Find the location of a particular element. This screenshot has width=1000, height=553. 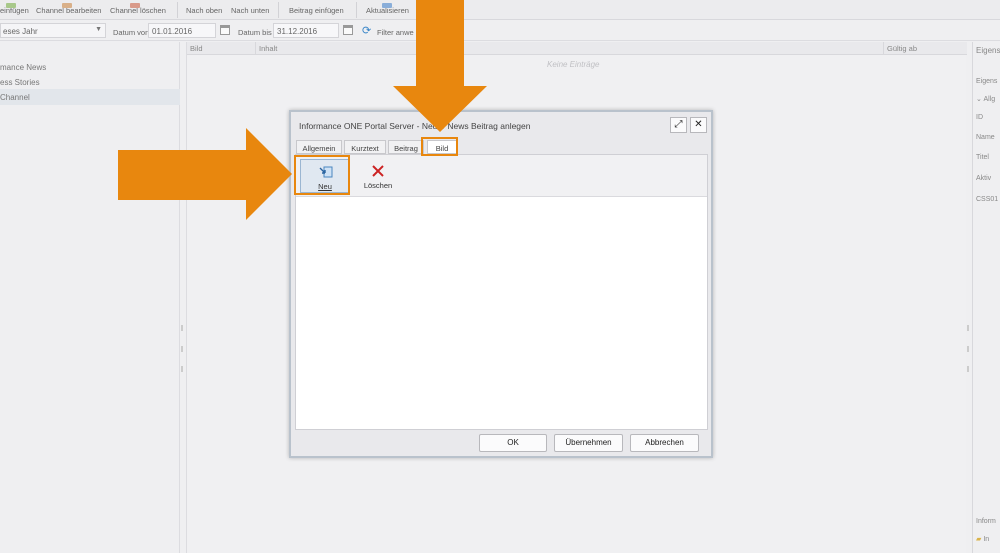

property-label: Titel is located at coordinates (982, 157).